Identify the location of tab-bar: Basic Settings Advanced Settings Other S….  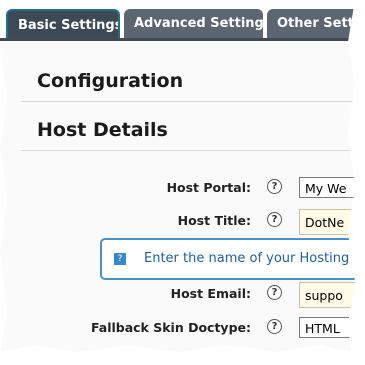
(177, 20).